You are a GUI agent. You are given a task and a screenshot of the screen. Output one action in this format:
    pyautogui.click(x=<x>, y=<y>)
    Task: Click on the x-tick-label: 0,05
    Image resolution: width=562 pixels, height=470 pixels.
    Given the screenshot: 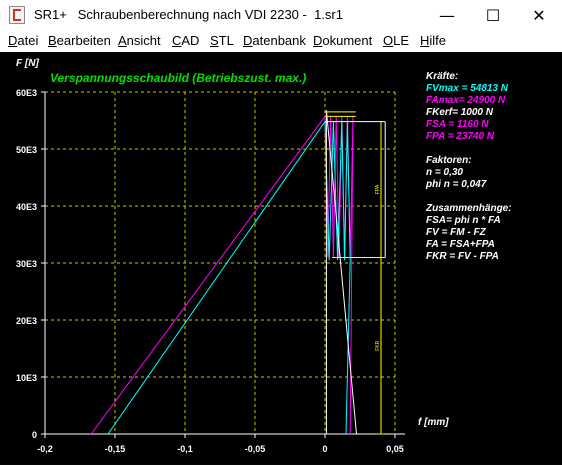 What is the action you would take?
    pyautogui.click(x=395, y=449)
    